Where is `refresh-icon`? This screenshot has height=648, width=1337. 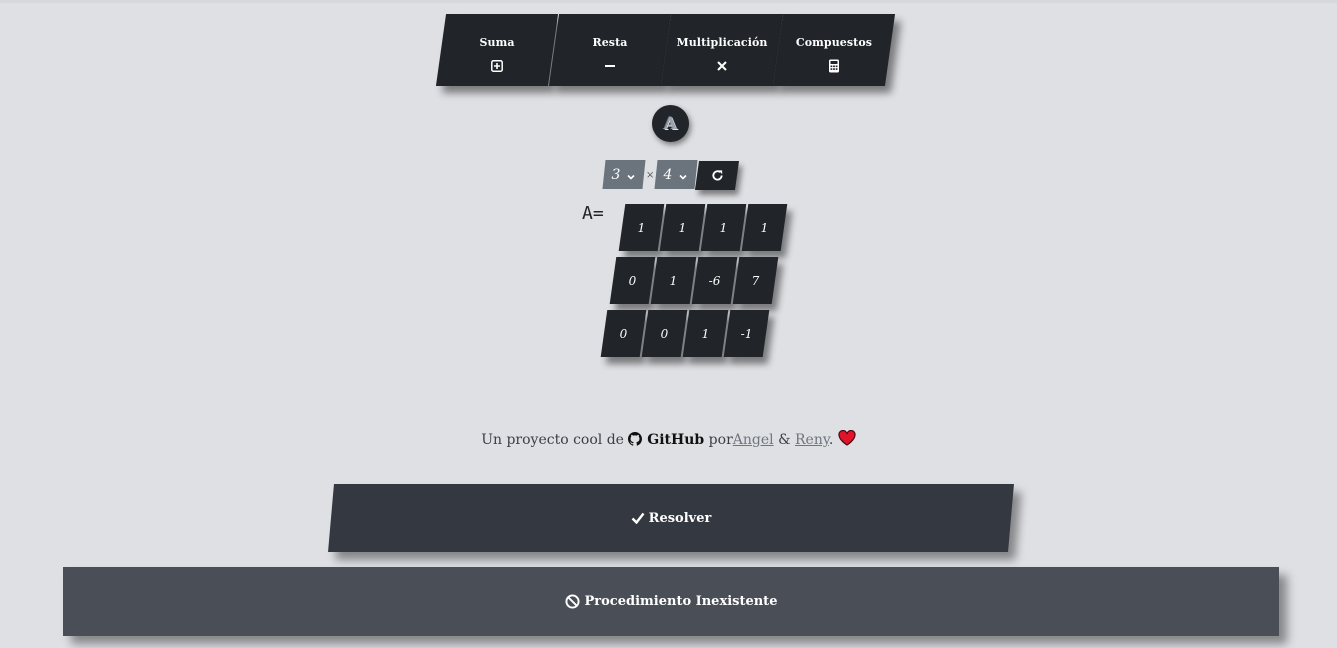
refresh-icon is located at coordinates (717, 175).